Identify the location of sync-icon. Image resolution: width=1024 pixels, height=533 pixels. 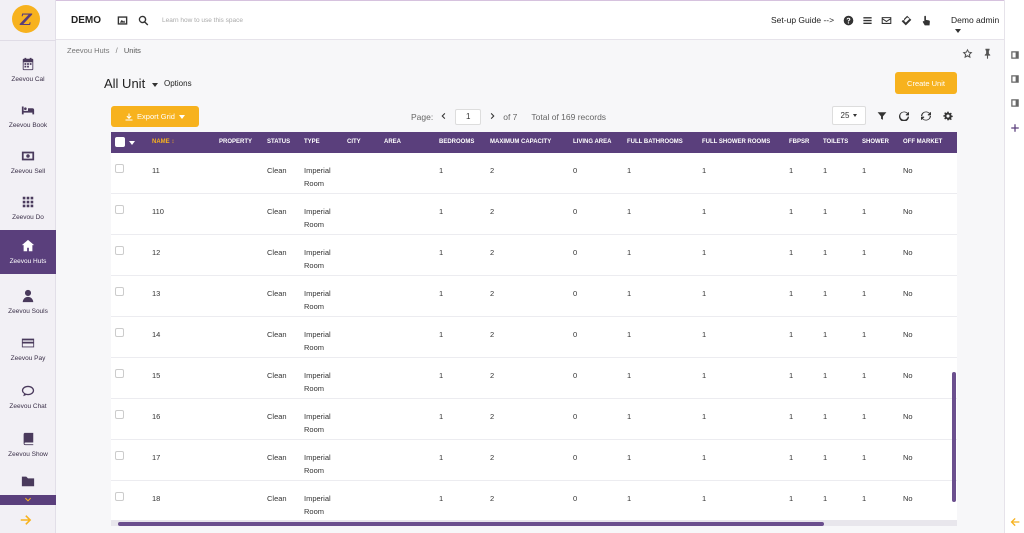
(926, 116).